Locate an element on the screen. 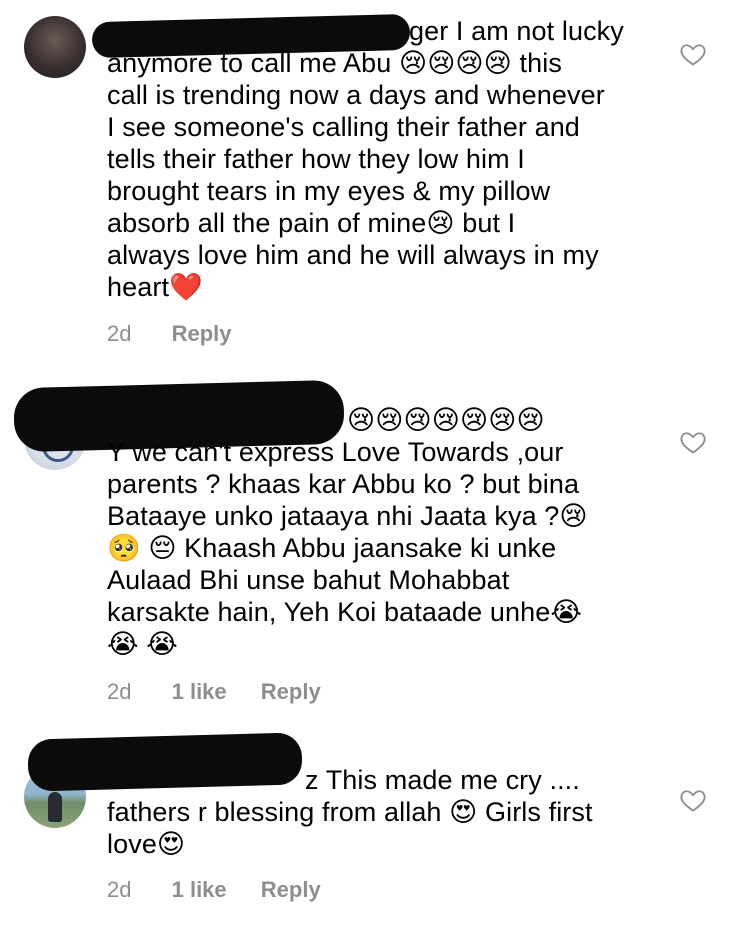 This screenshot has width=749, height=928. comment-line: 😢😢😢😢😢😢😢 is located at coordinates (446, 420).